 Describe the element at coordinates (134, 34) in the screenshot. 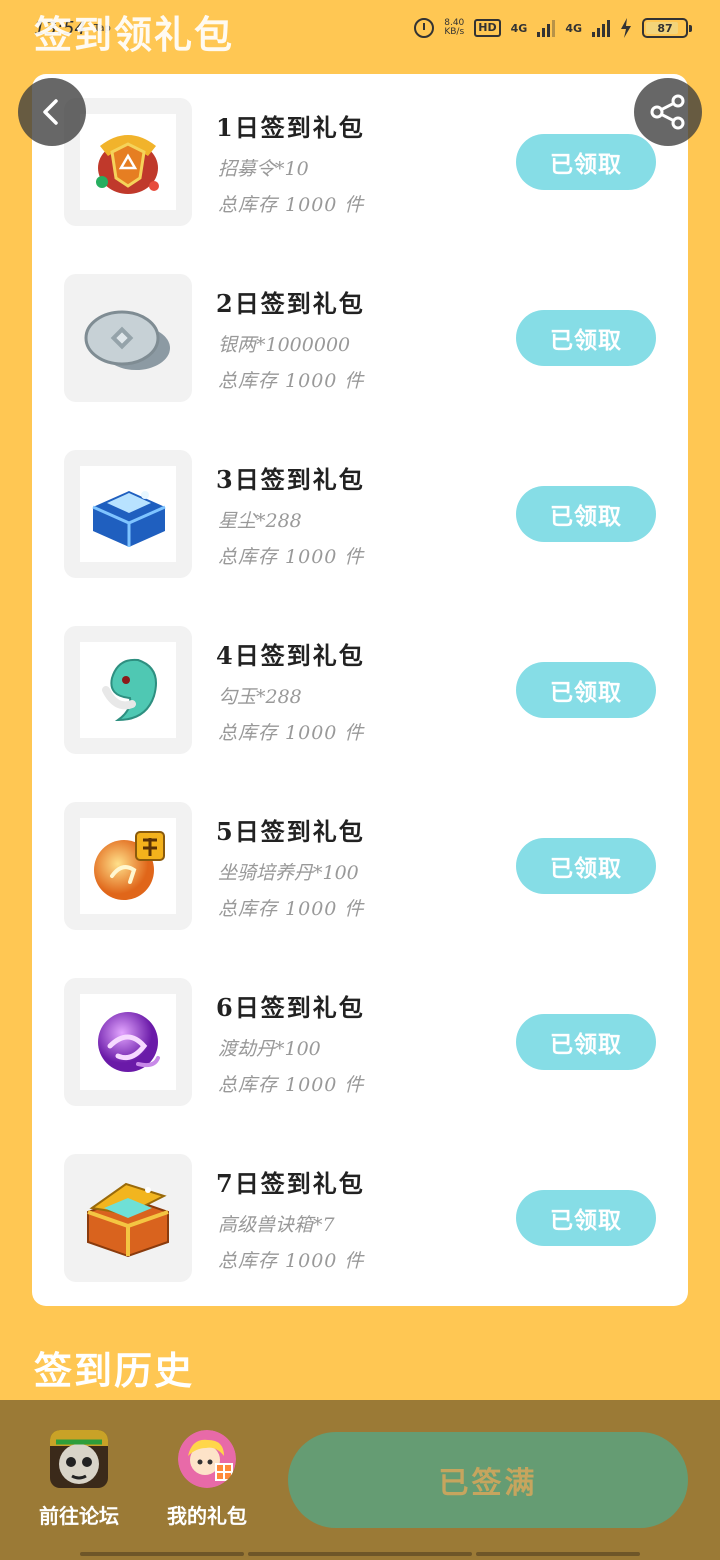

I see `page-title: 签到领礼包` at that location.